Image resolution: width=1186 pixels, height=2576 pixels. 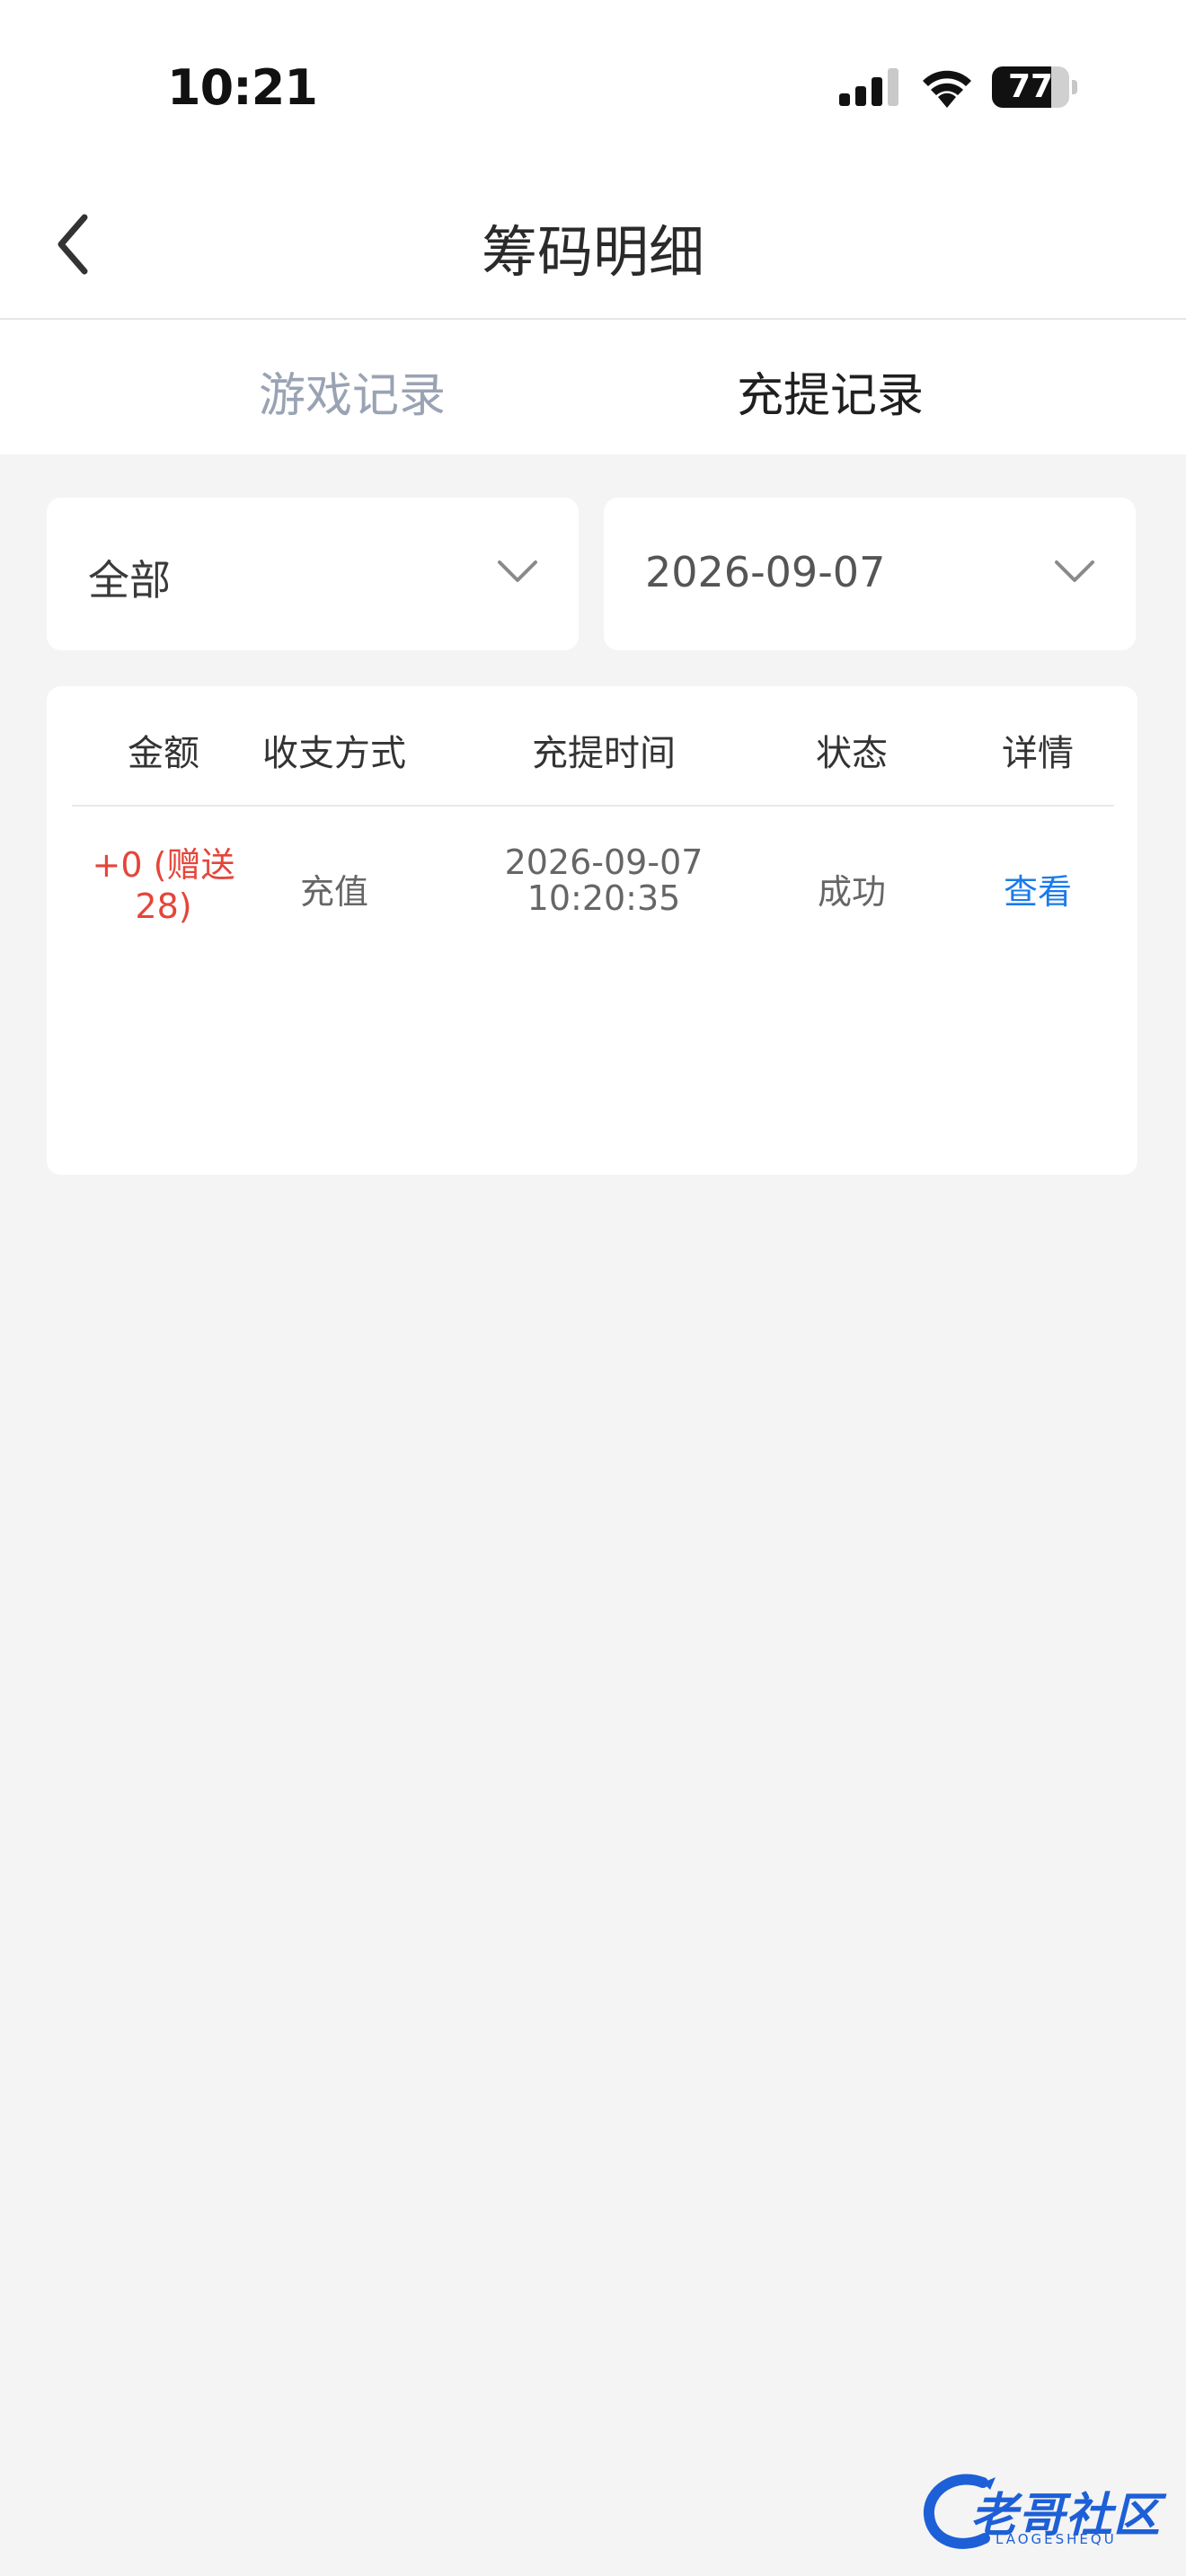 What do you see at coordinates (868, 87) in the screenshot?
I see `signal-icon` at bounding box center [868, 87].